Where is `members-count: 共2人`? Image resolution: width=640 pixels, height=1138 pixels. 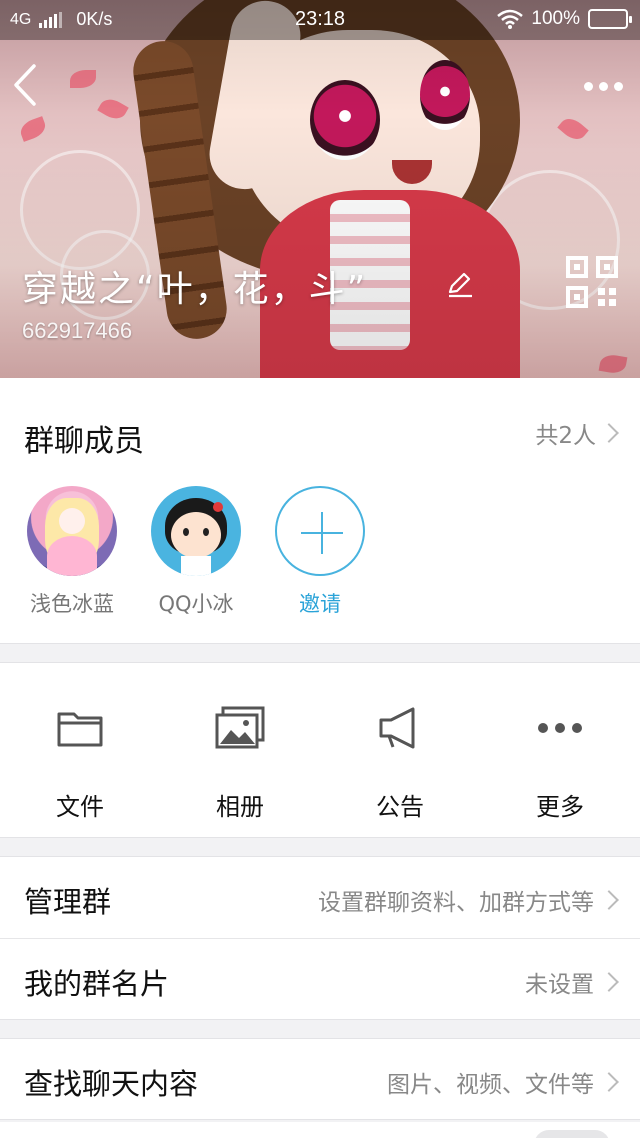 members-count: 共2人 is located at coordinates (565, 436).